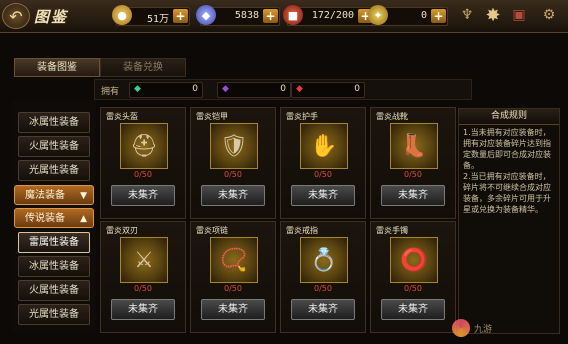  I want to click on card-name: 雷炎战靴, so click(392, 116).